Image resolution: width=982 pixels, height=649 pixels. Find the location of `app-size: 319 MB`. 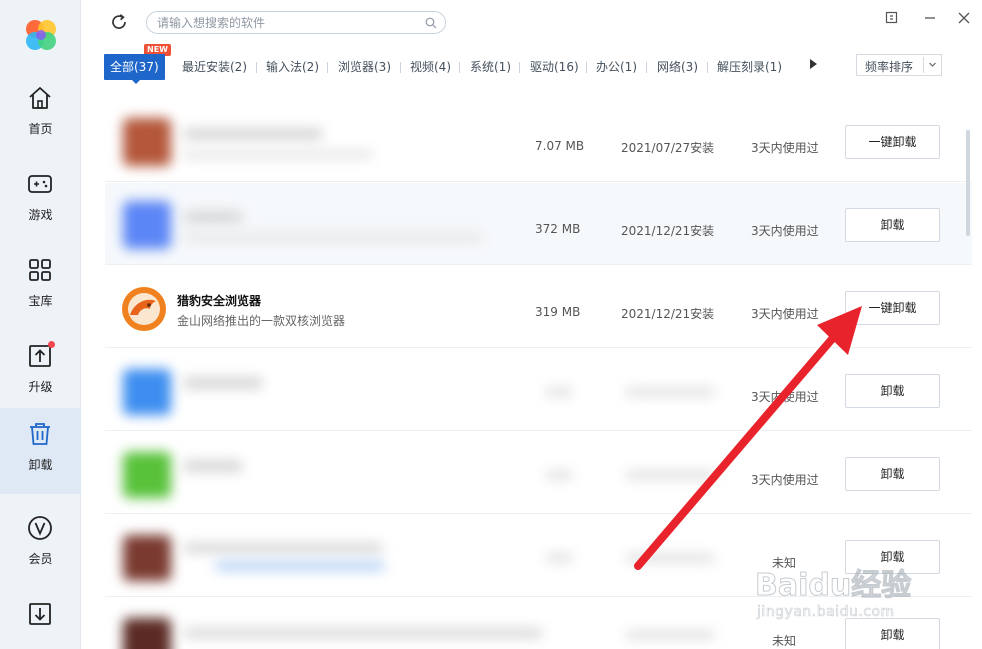

app-size: 319 MB is located at coordinates (558, 312).